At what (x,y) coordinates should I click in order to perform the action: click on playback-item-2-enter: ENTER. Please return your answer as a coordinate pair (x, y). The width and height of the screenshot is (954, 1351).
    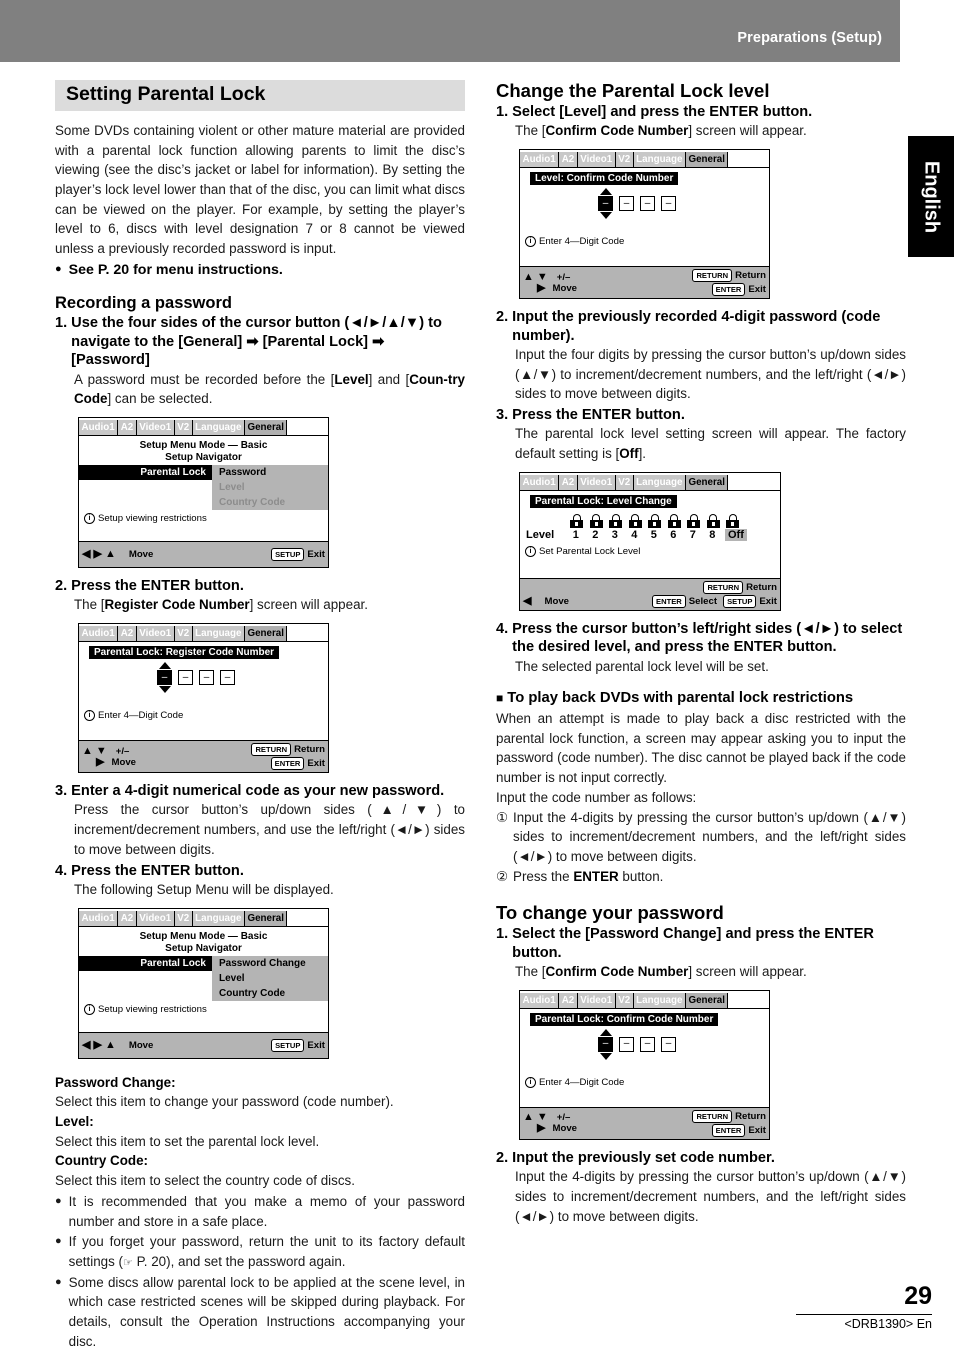
    Looking at the image, I should click on (596, 876).